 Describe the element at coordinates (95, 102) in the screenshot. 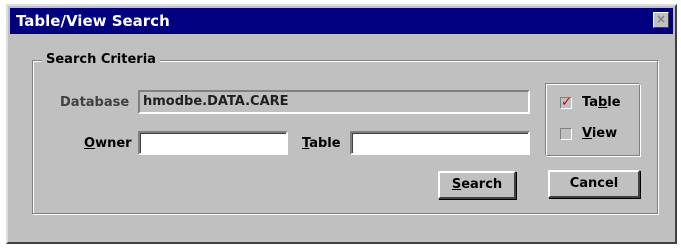

I see `database-label: Database` at that location.